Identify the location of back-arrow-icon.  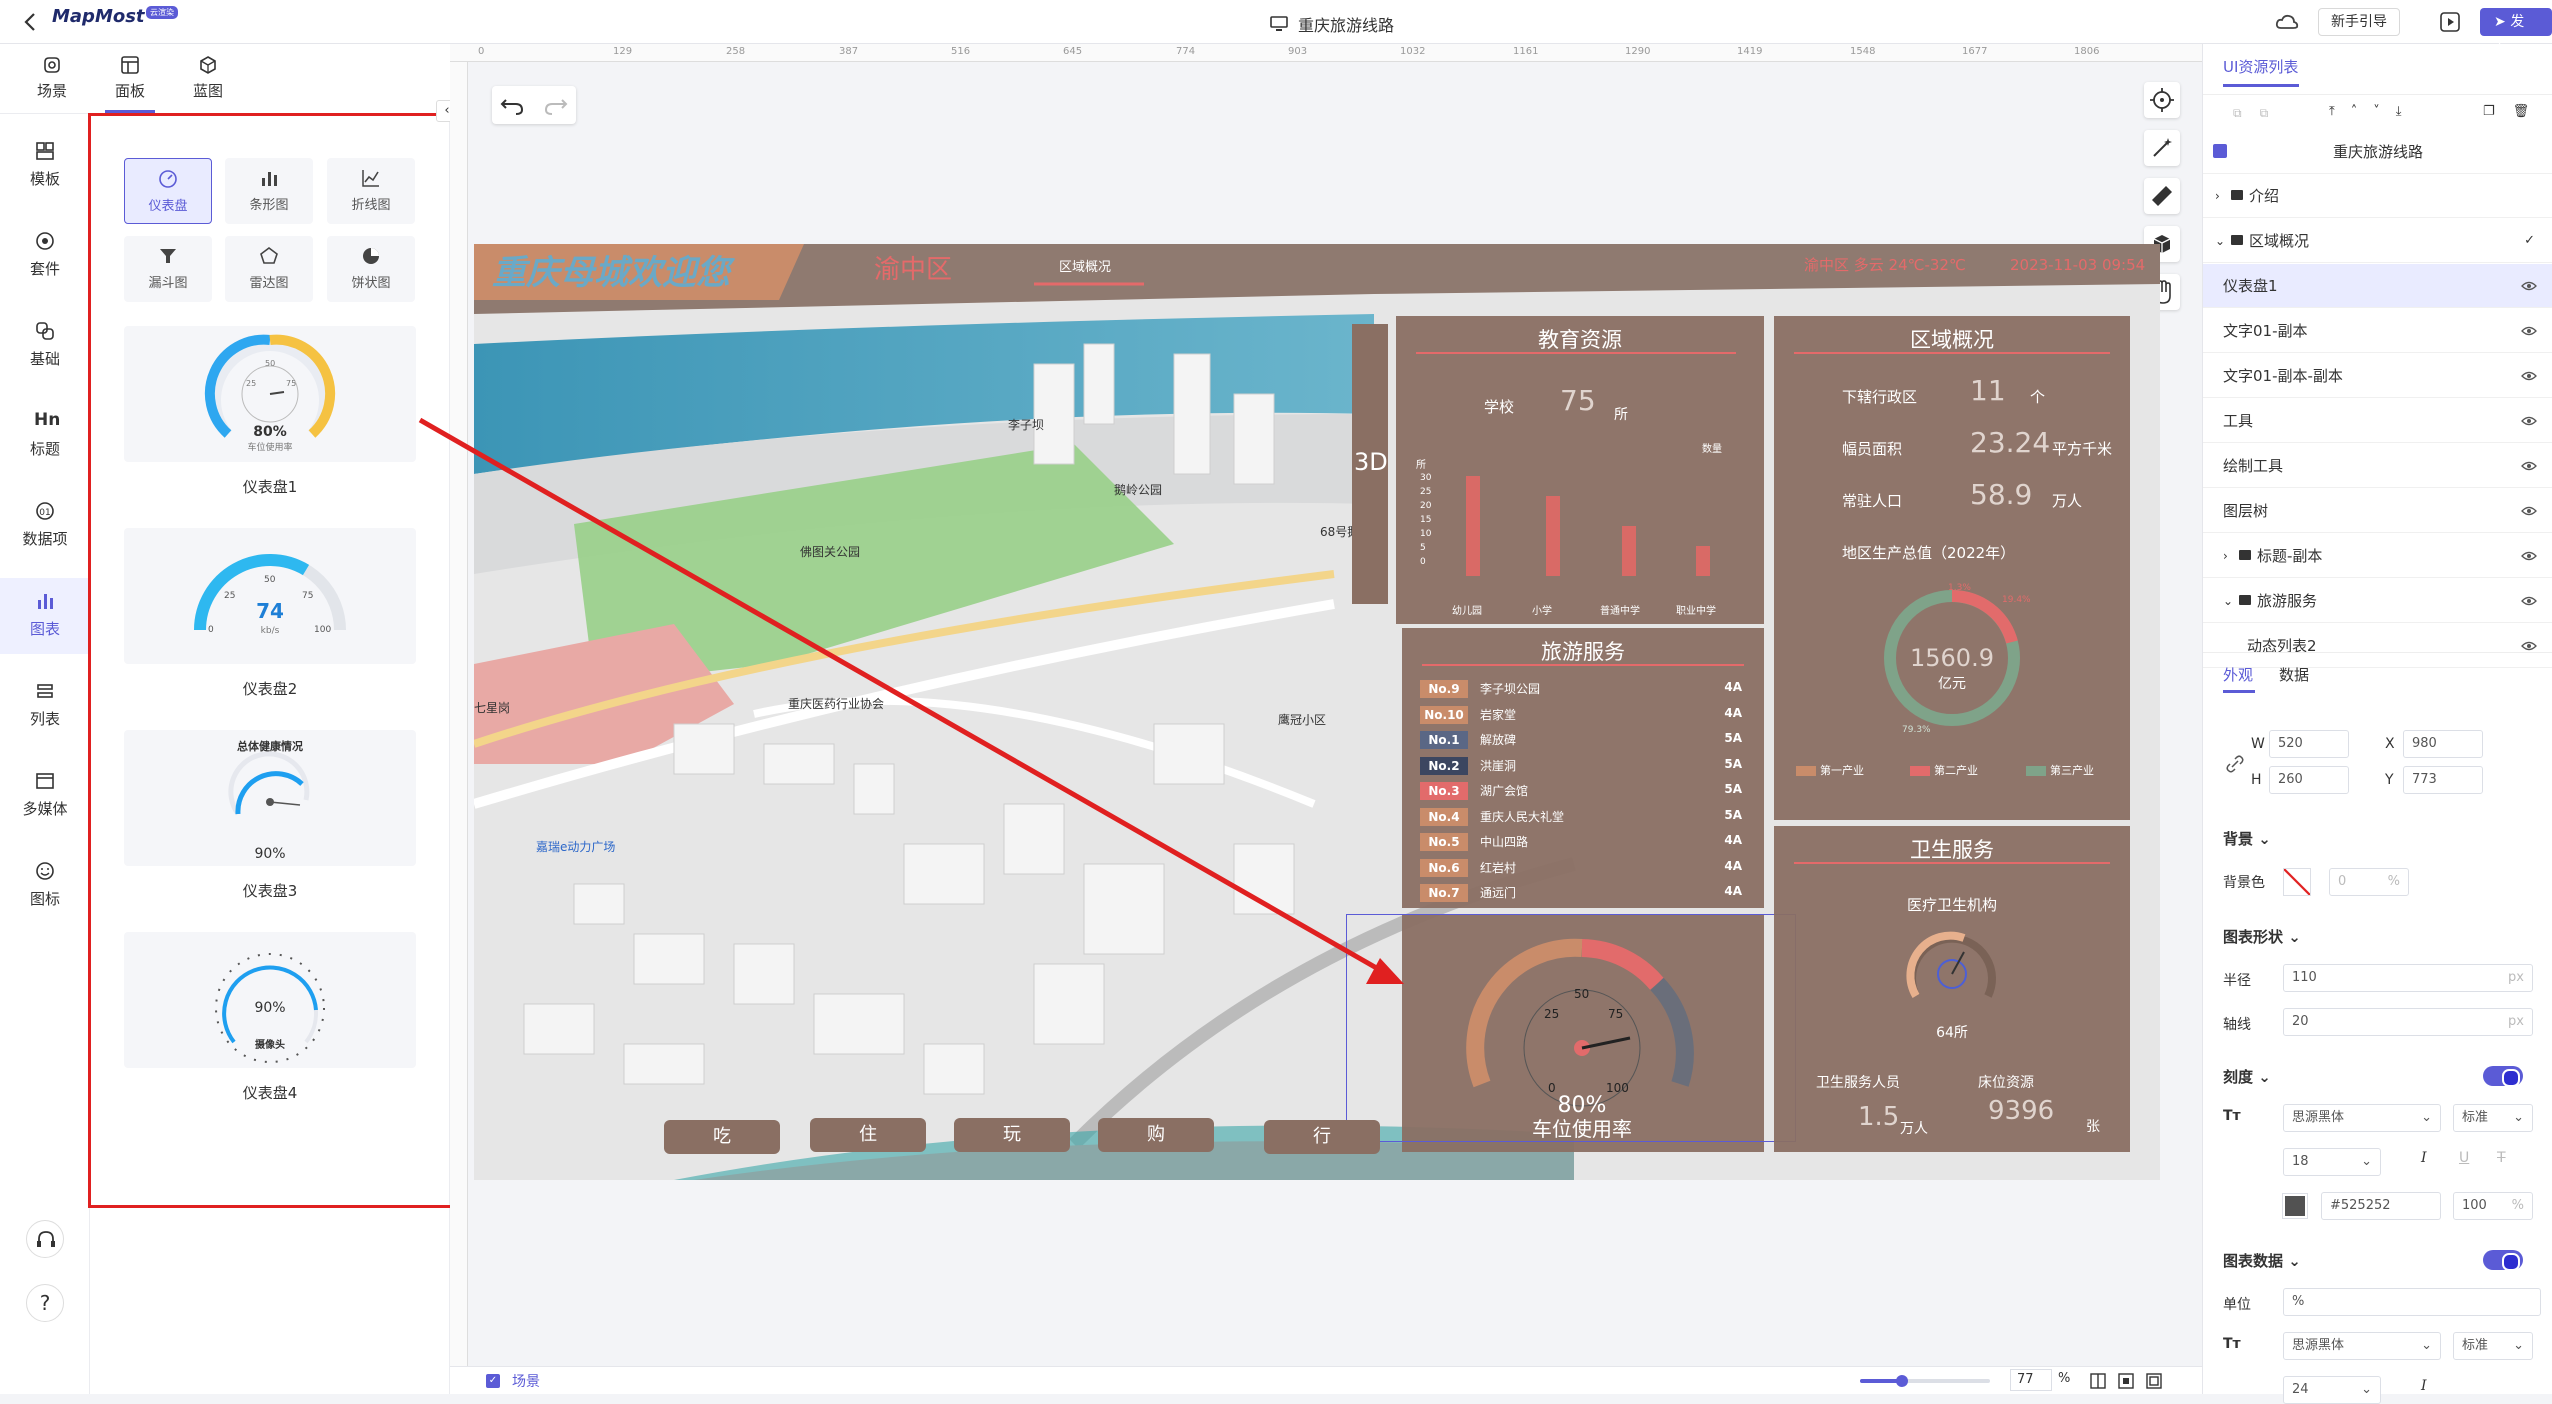
(31, 22).